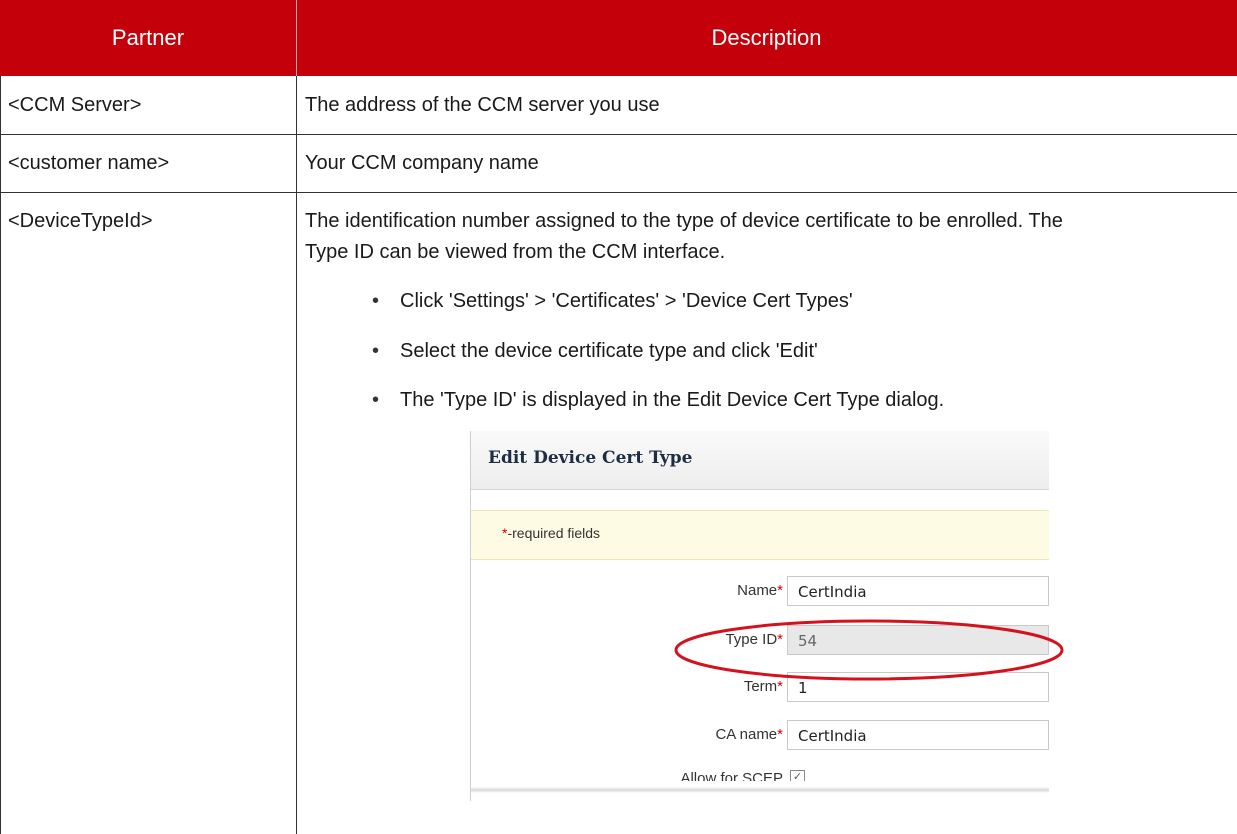 The width and height of the screenshot is (1237, 834). Describe the element at coordinates (618, 38) in the screenshot. I see `table-header: Partner Description` at that location.